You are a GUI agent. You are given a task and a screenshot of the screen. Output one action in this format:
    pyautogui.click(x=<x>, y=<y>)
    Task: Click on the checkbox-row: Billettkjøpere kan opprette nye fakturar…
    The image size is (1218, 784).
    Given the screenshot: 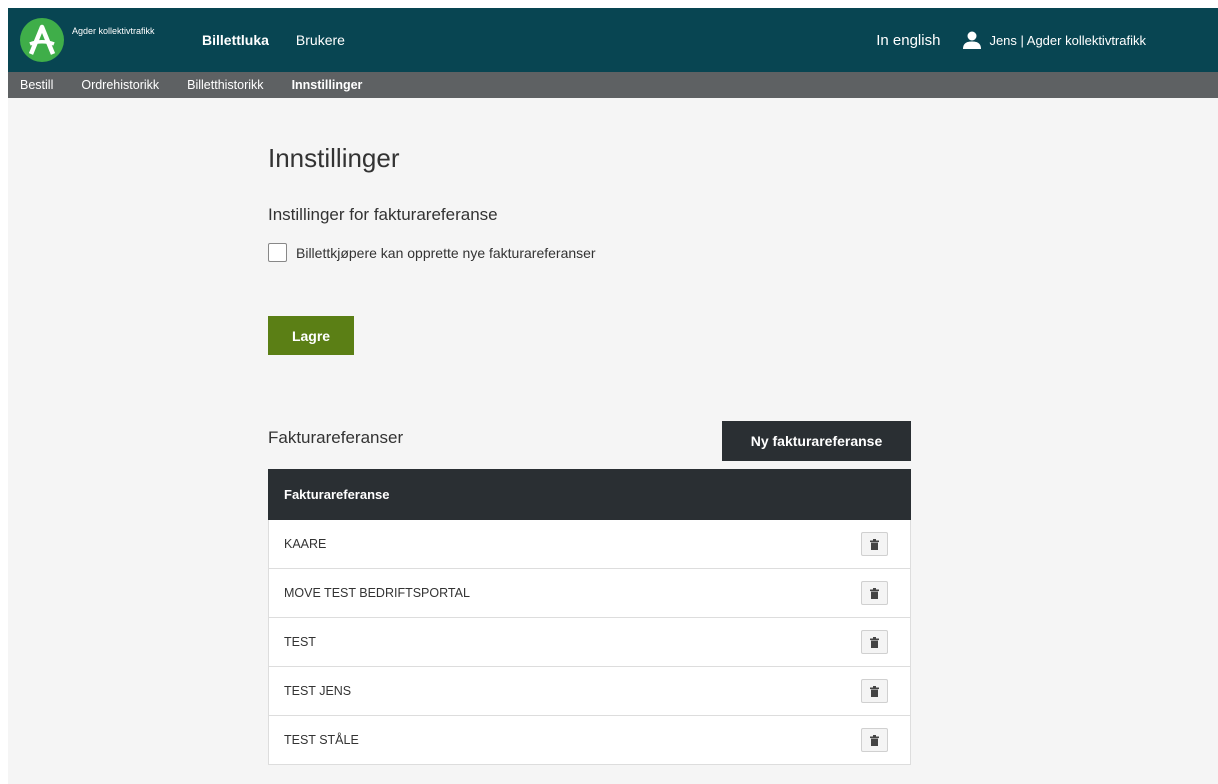 What is the action you would take?
    pyautogui.click(x=432, y=252)
    